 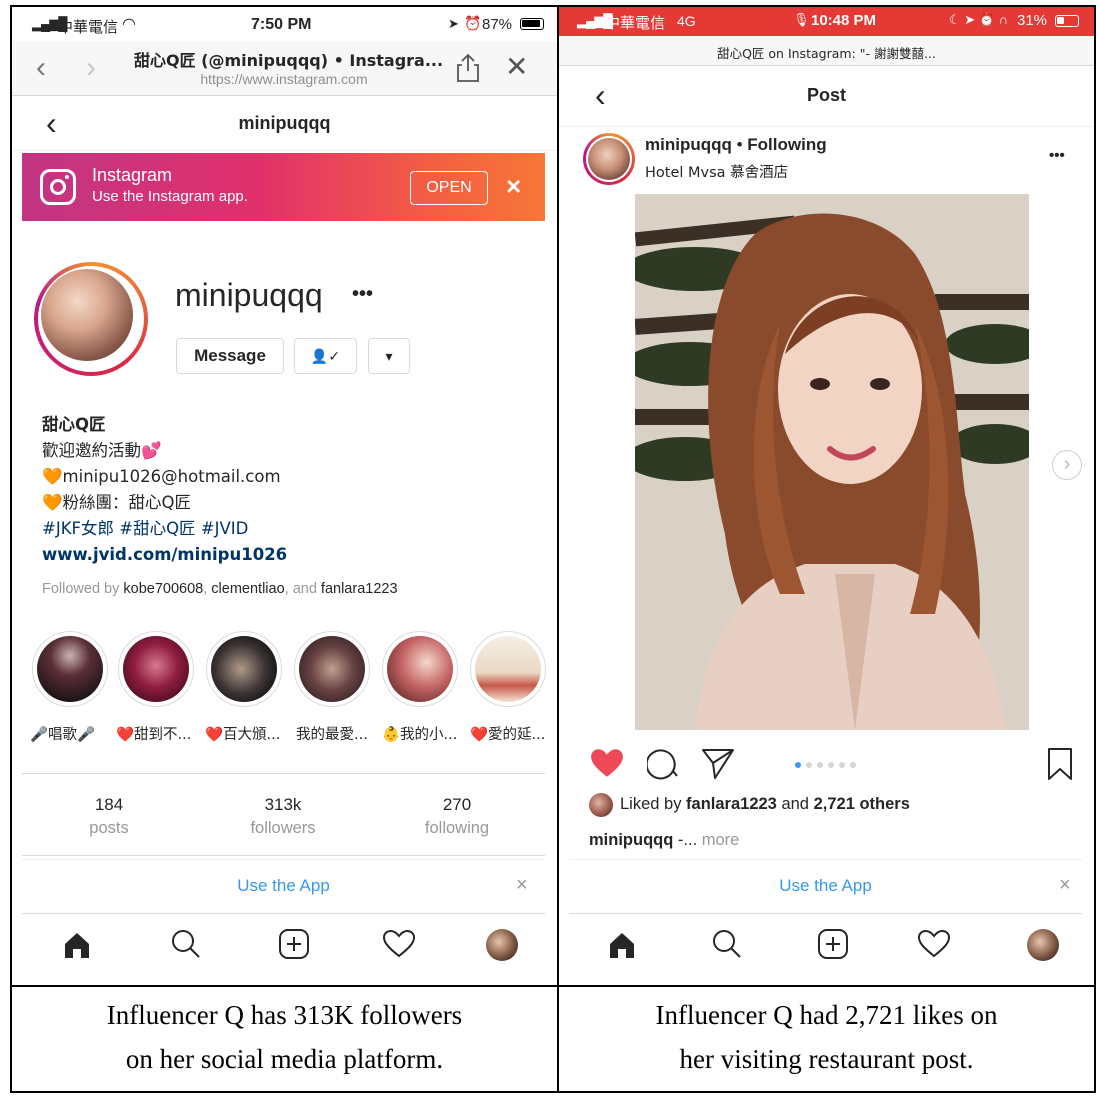 What do you see at coordinates (663, 766) in the screenshot?
I see `comment-icon` at bounding box center [663, 766].